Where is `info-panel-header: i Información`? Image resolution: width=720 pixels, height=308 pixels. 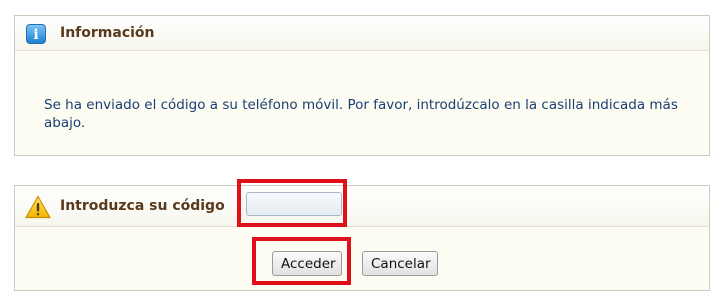
info-panel-header: i Información is located at coordinates (362, 33).